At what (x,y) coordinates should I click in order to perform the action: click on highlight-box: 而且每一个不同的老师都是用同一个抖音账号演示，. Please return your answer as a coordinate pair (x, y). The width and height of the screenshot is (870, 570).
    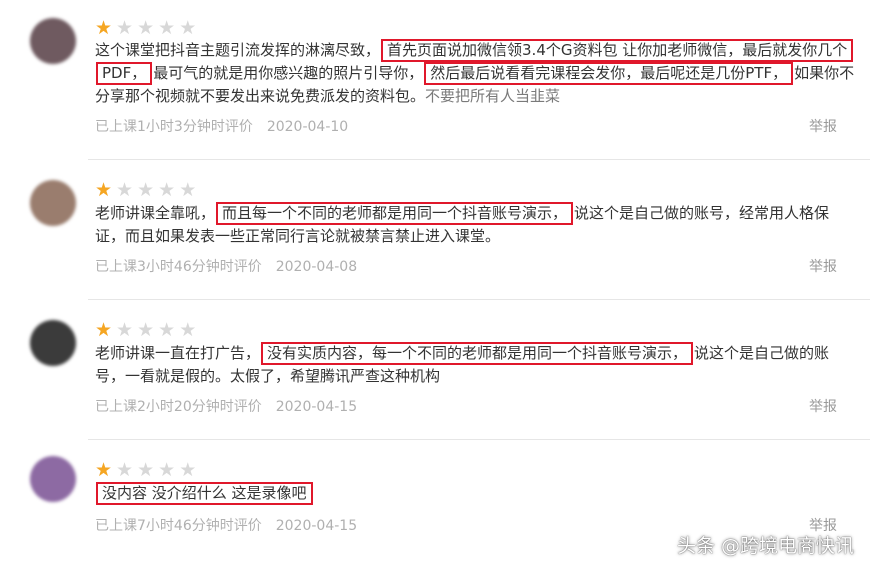
    Looking at the image, I should click on (395, 213).